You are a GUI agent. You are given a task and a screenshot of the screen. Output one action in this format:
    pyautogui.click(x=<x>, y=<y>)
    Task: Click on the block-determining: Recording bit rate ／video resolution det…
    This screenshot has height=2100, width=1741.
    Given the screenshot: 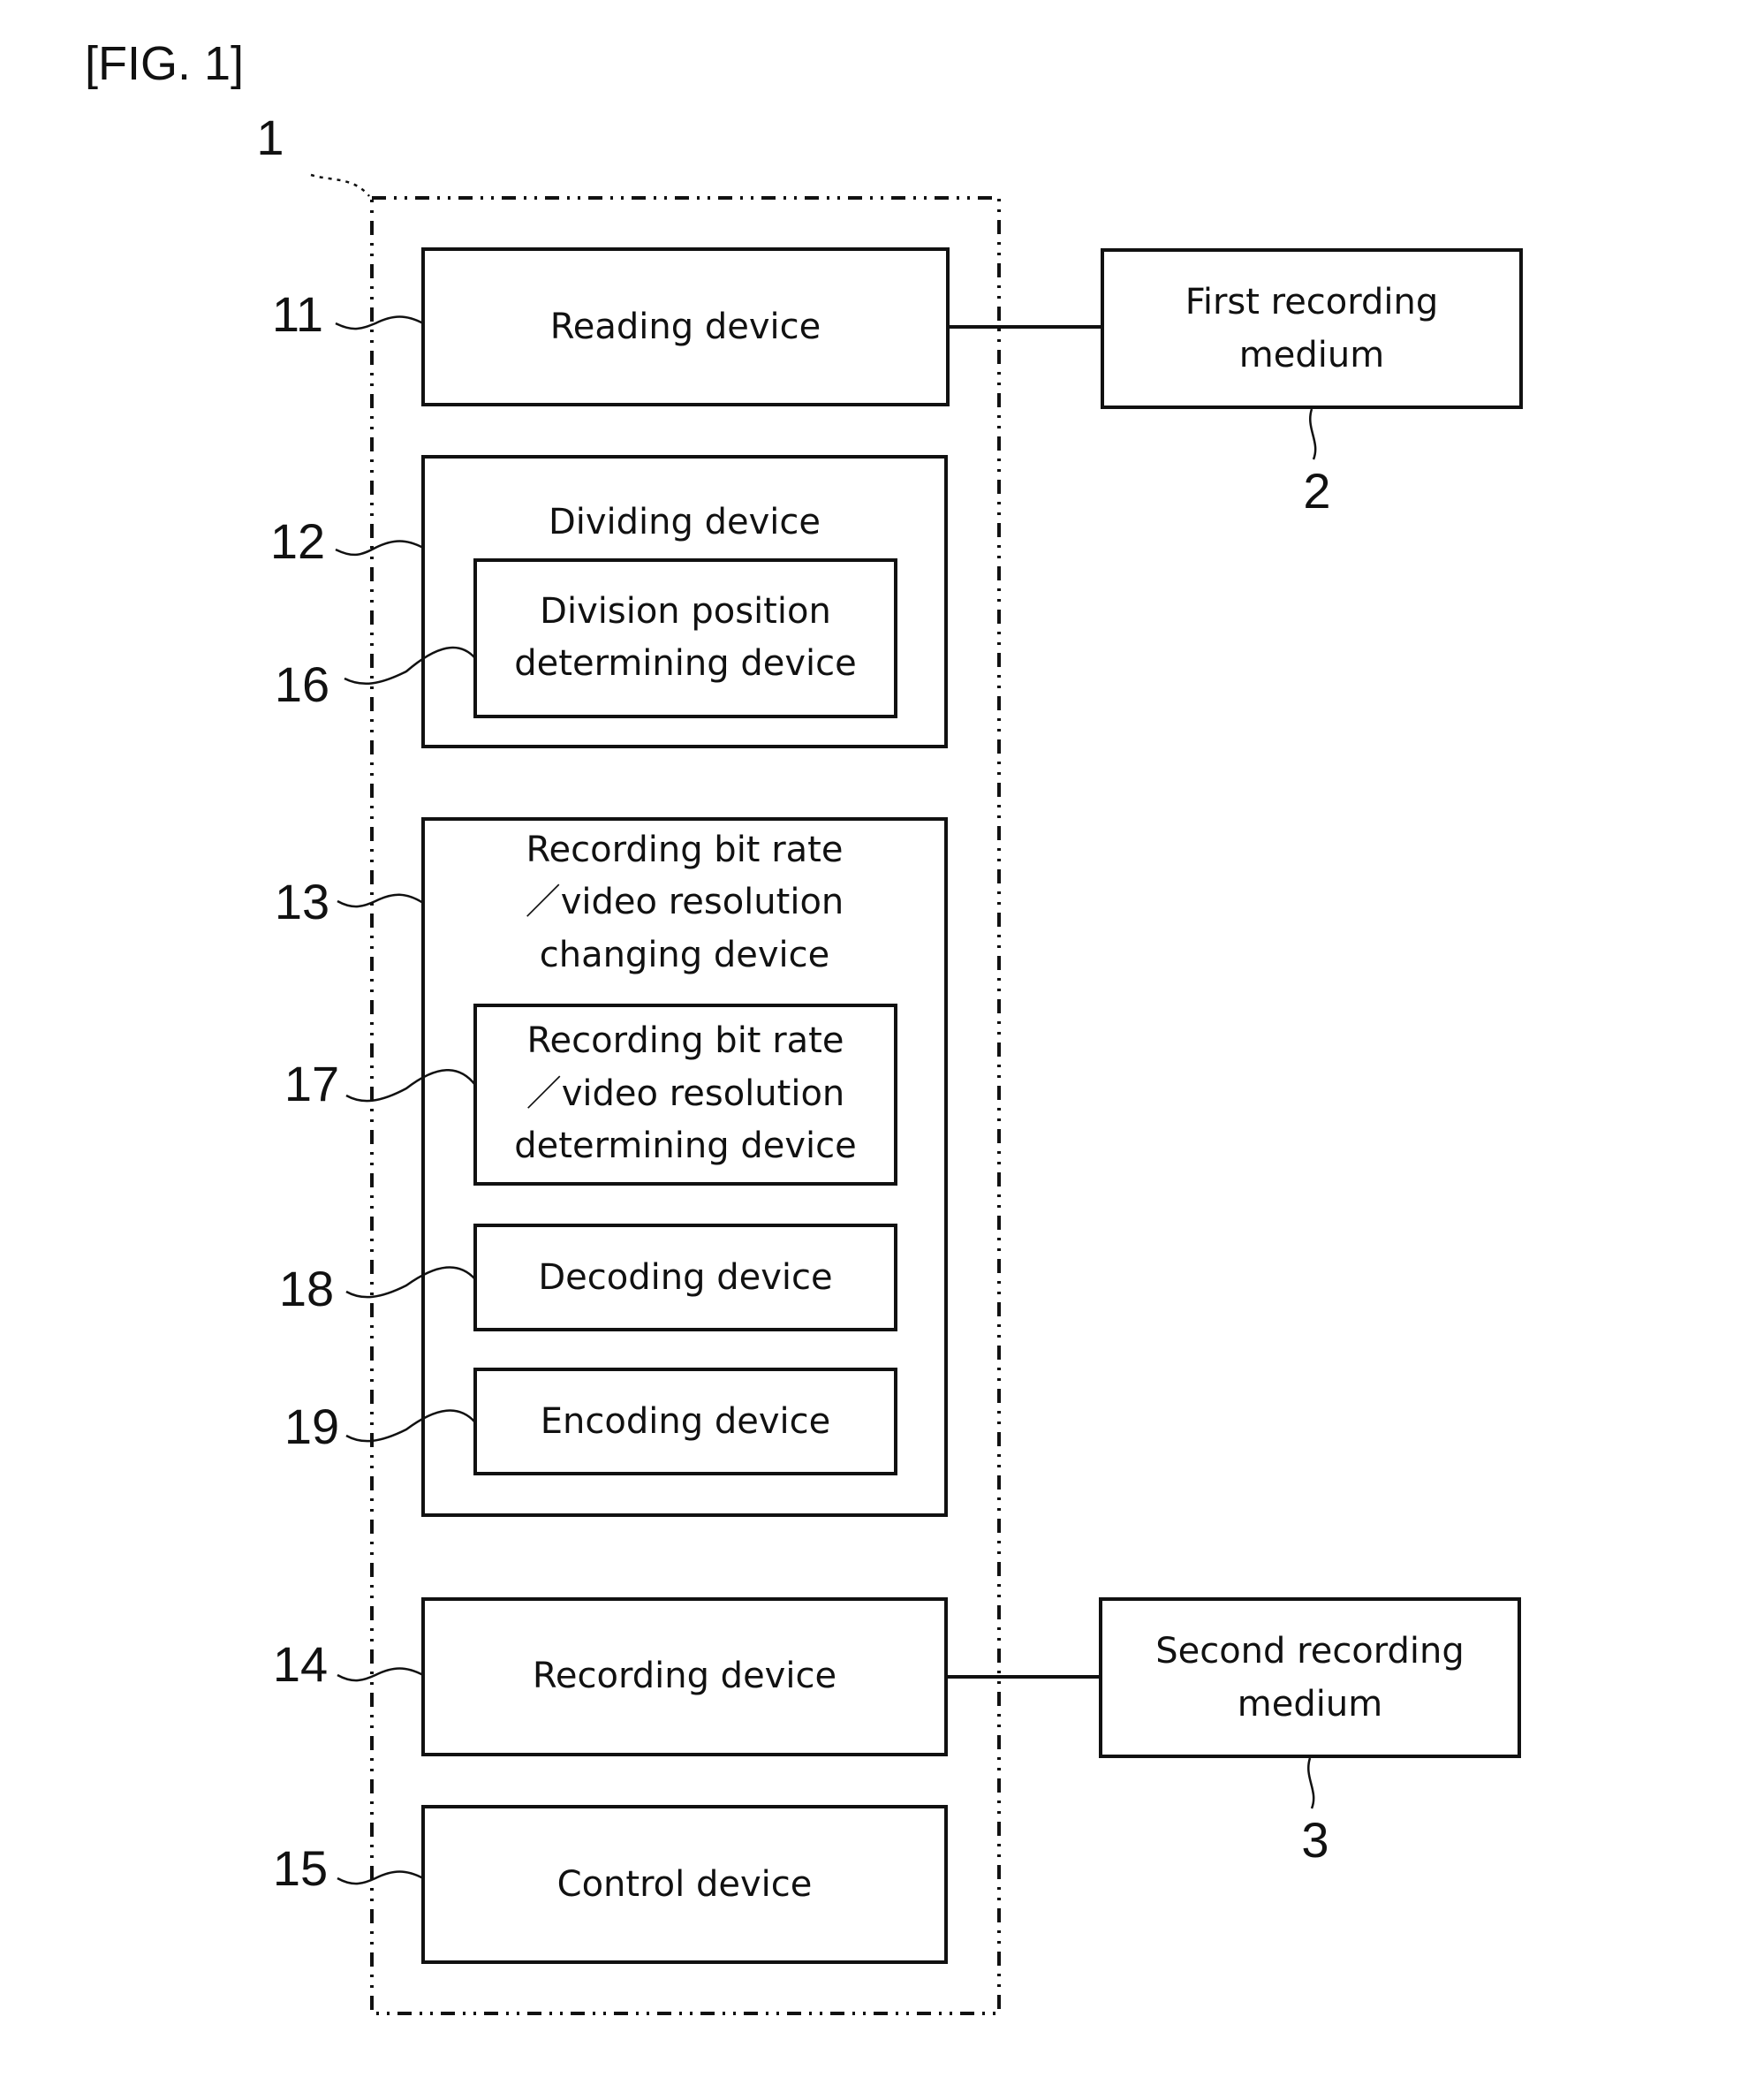 What is the action you would take?
    pyautogui.click(x=685, y=1095)
    